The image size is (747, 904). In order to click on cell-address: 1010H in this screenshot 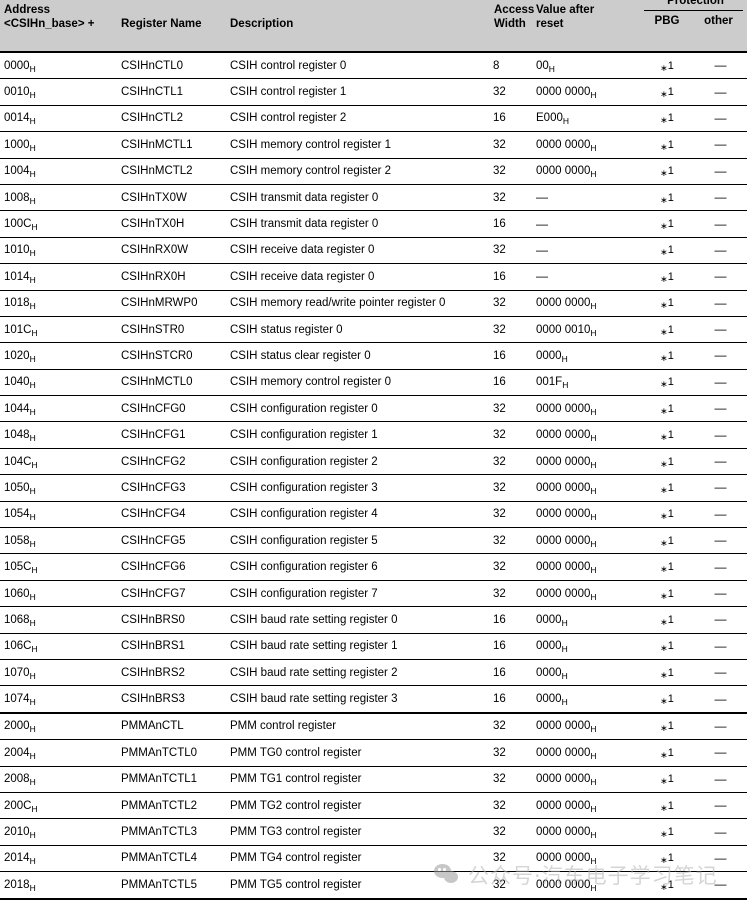, I will do `click(58, 251)`.